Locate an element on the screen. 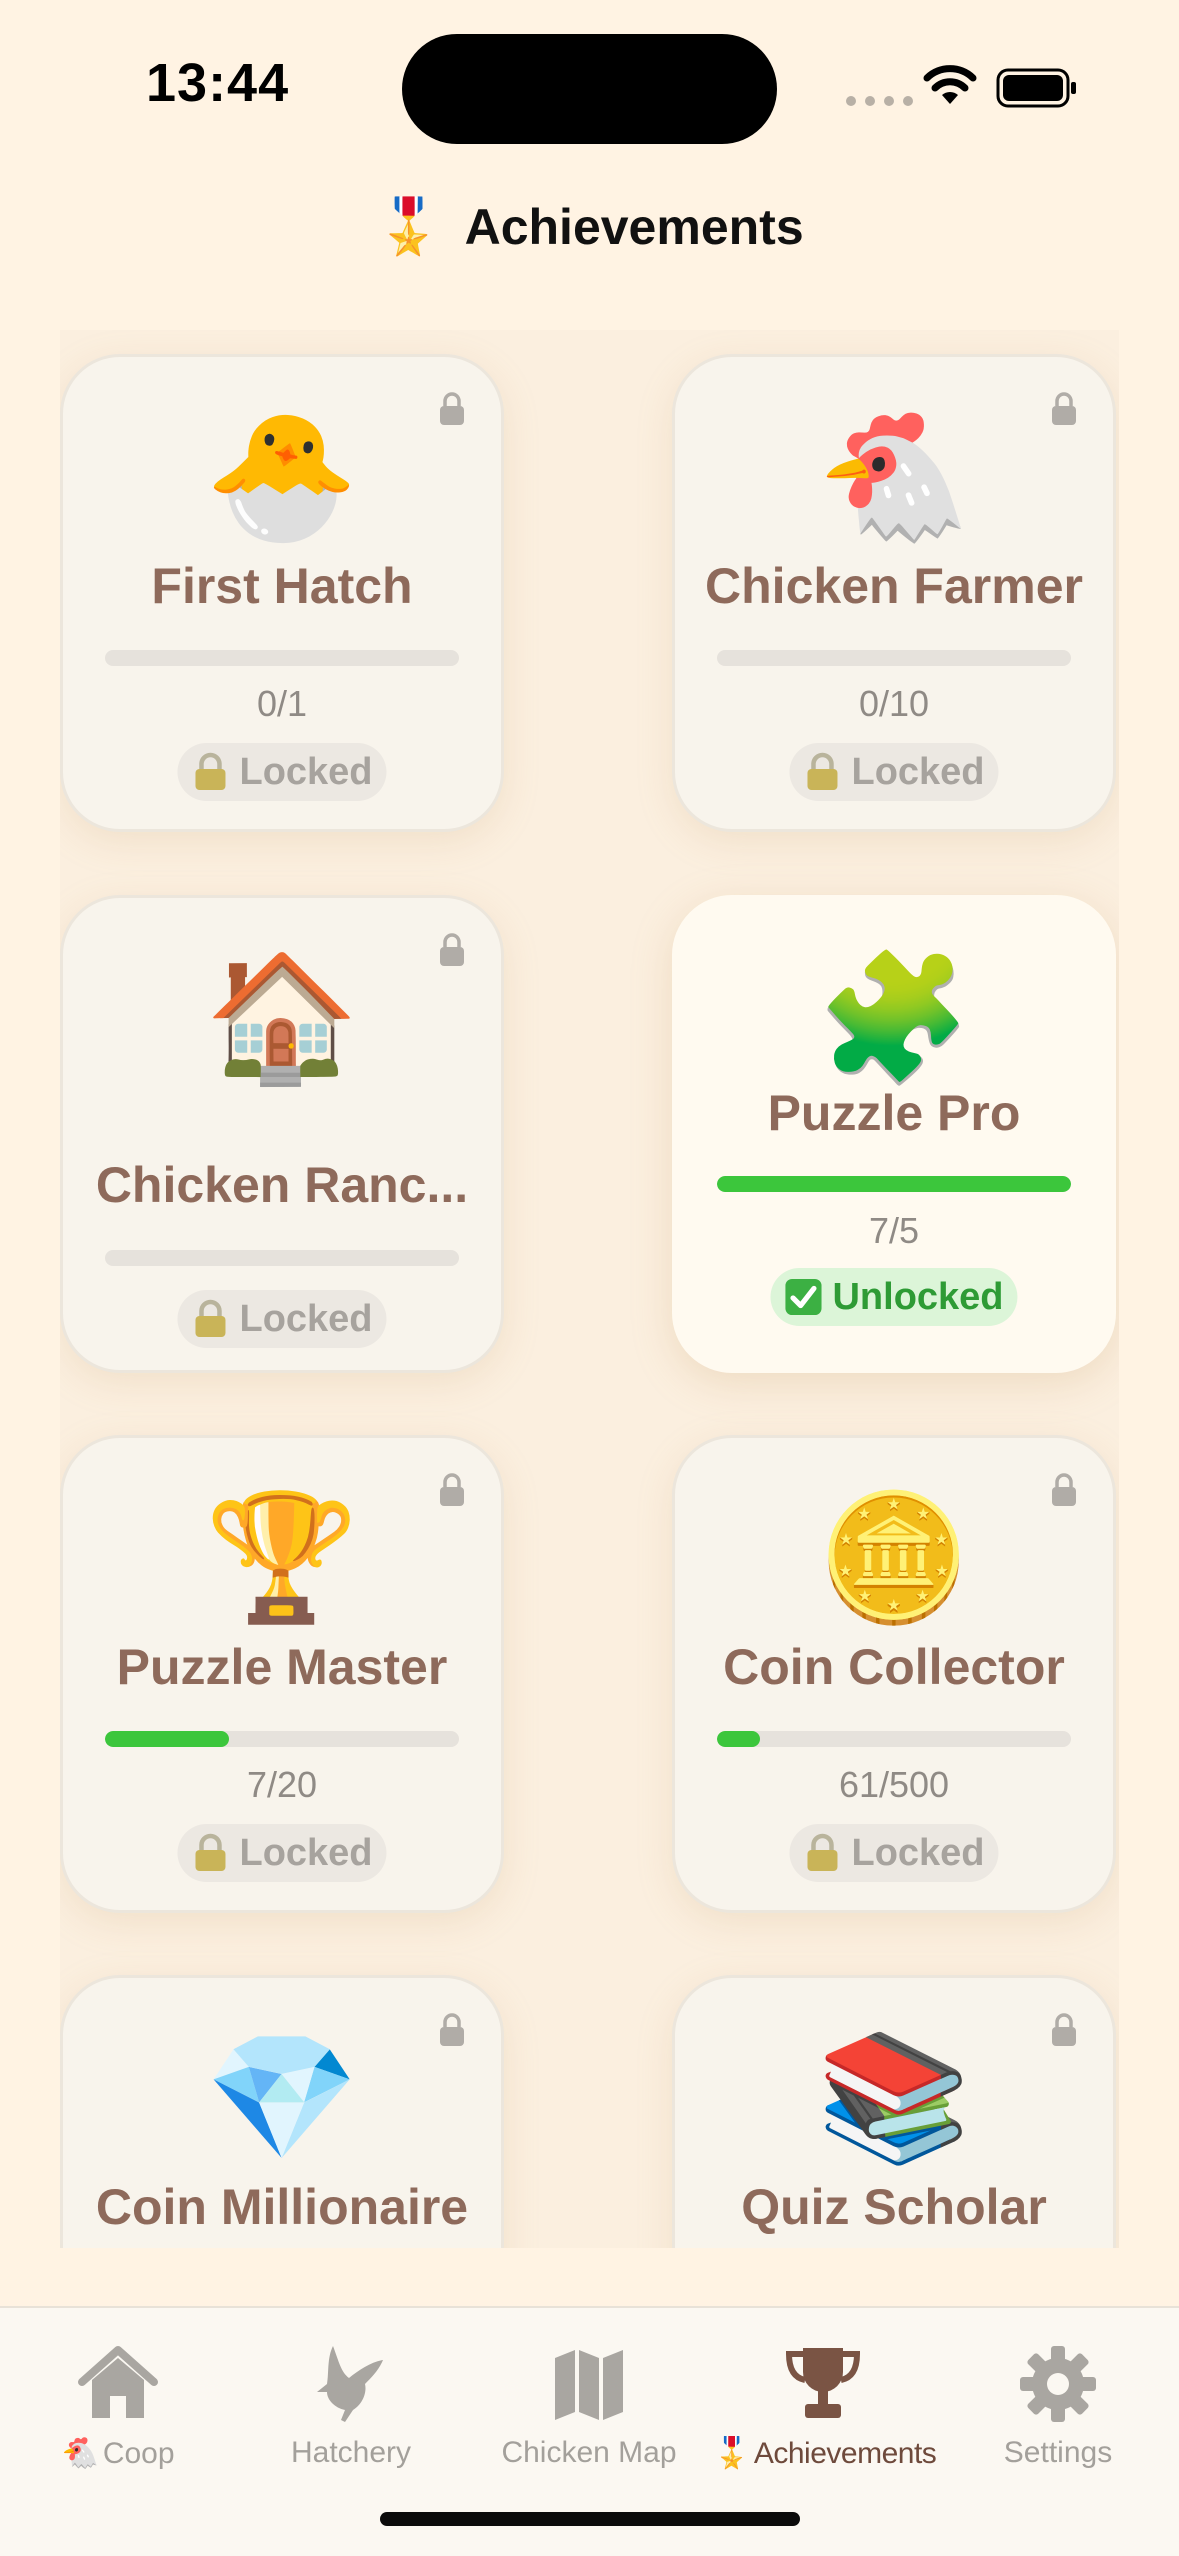 This screenshot has width=1179, height=2556. achievement-name: First Hatch is located at coordinates (282, 586).